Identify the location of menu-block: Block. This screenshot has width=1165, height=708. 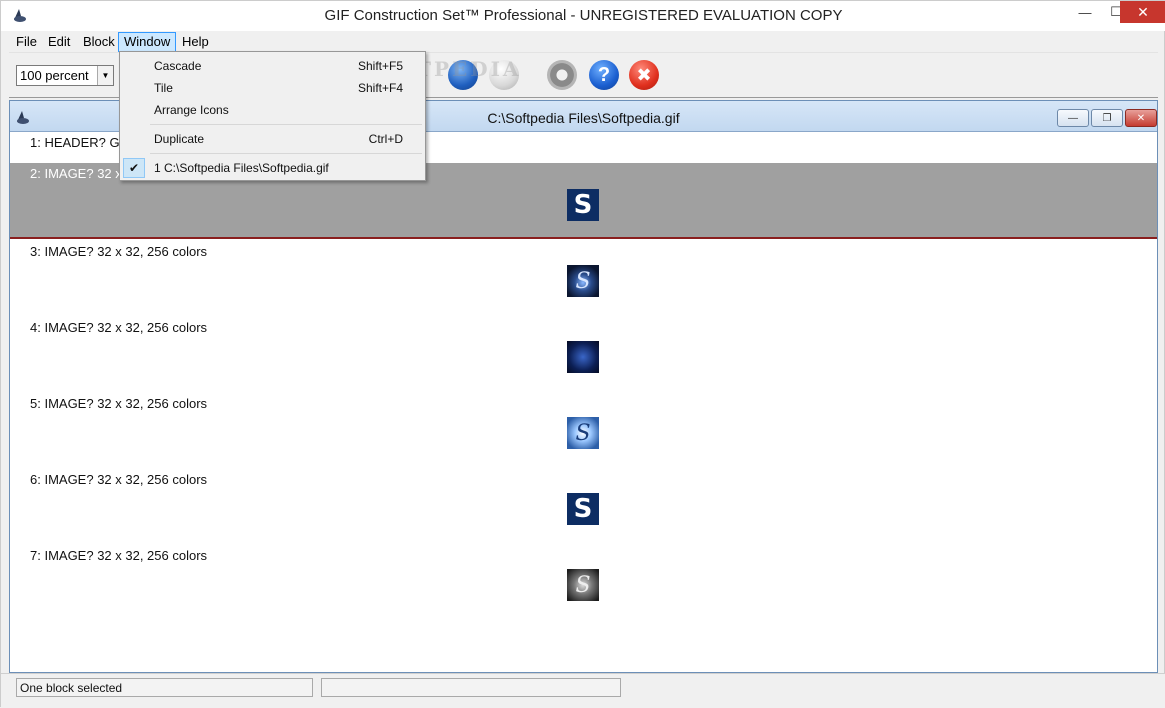
(99, 42).